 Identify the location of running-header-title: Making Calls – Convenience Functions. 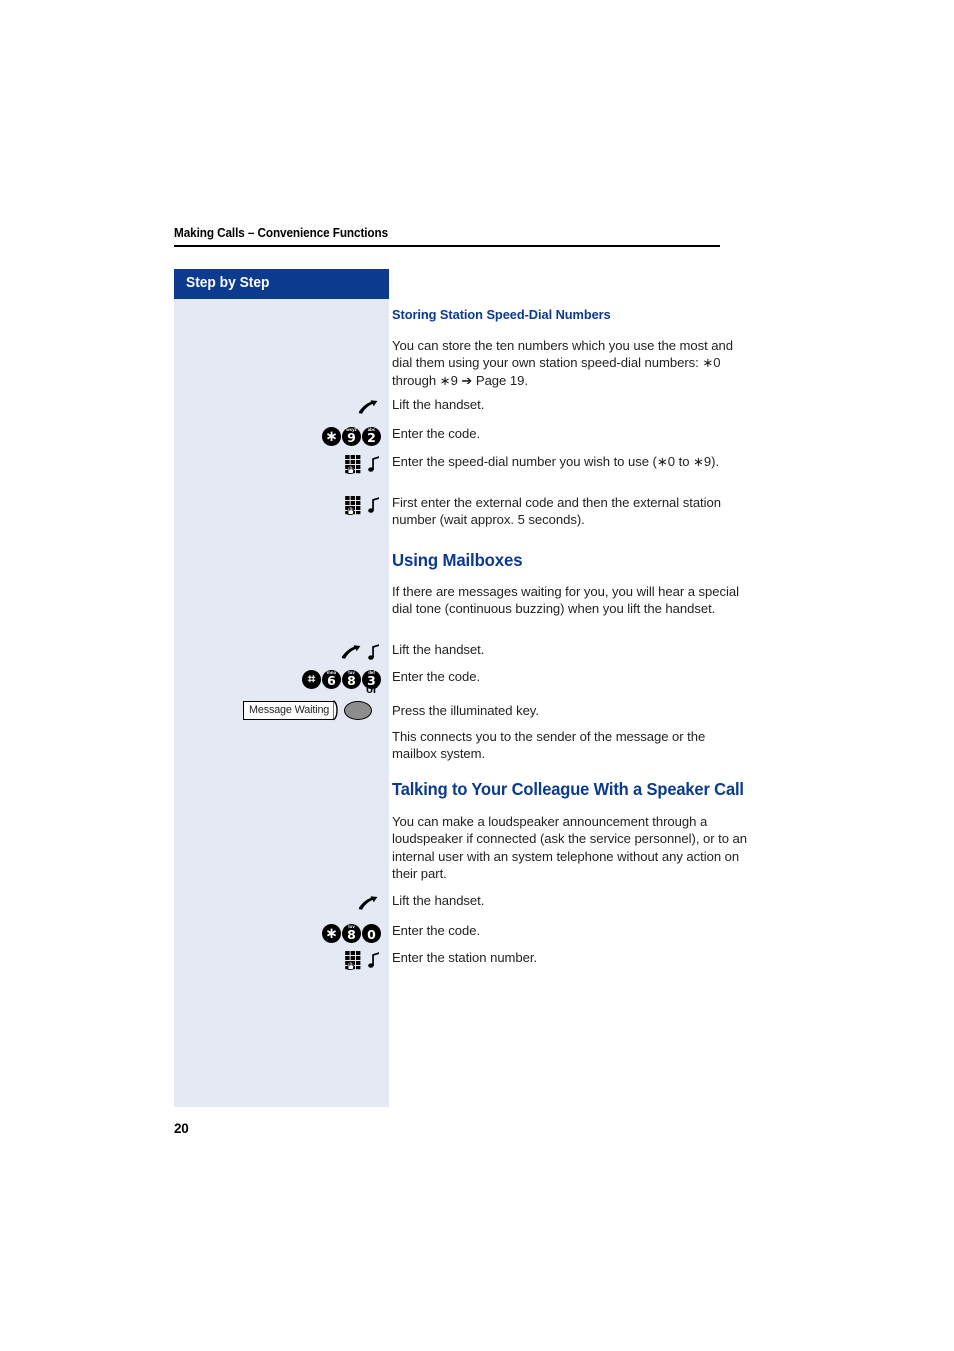
(281, 233).